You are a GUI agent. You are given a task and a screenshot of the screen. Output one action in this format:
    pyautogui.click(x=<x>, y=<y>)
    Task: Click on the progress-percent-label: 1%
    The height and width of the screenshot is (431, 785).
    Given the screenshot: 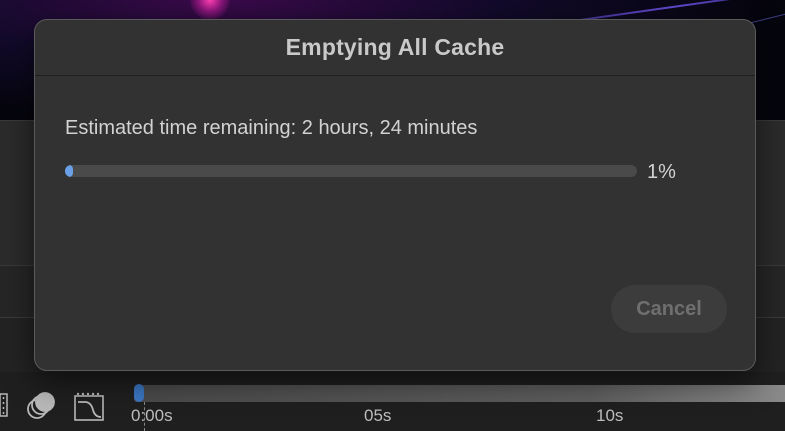 What is the action you would take?
    pyautogui.click(x=661, y=172)
    